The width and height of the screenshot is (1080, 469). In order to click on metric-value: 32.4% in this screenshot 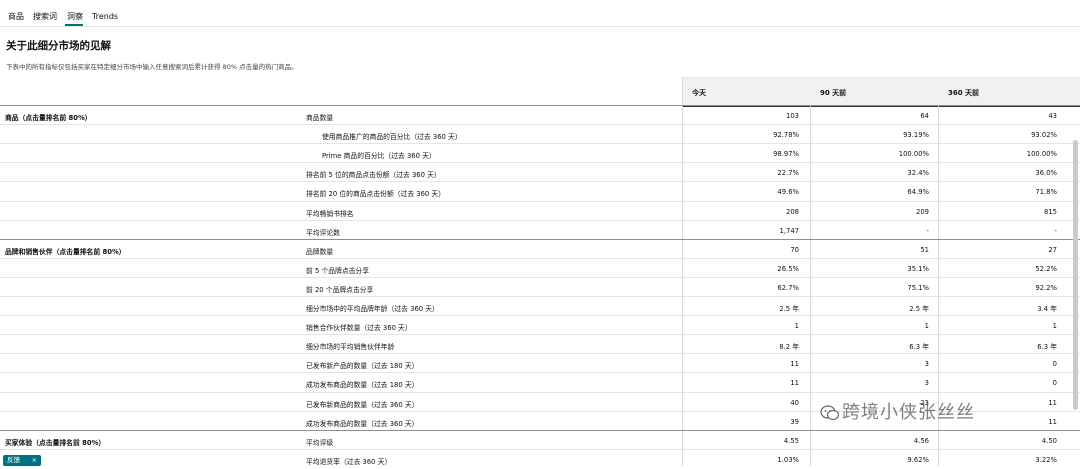, I will do `click(918, 173)`.